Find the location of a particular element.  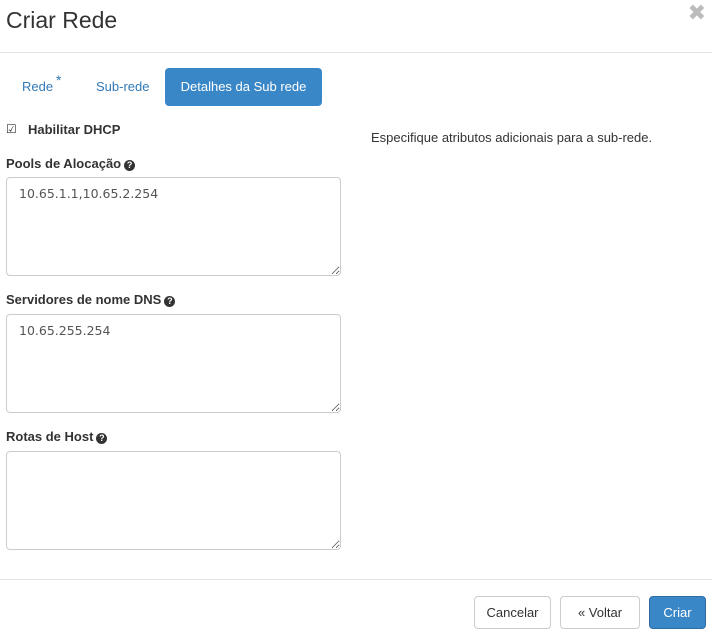

dhcp-label: Habilitar DHCP is located at coordinates (74, 129).